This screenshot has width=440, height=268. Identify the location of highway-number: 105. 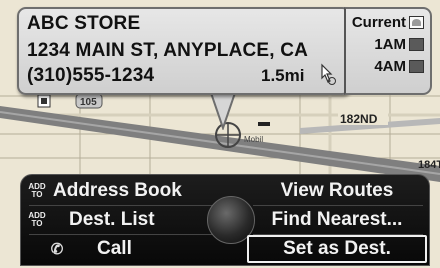
(88, 102).